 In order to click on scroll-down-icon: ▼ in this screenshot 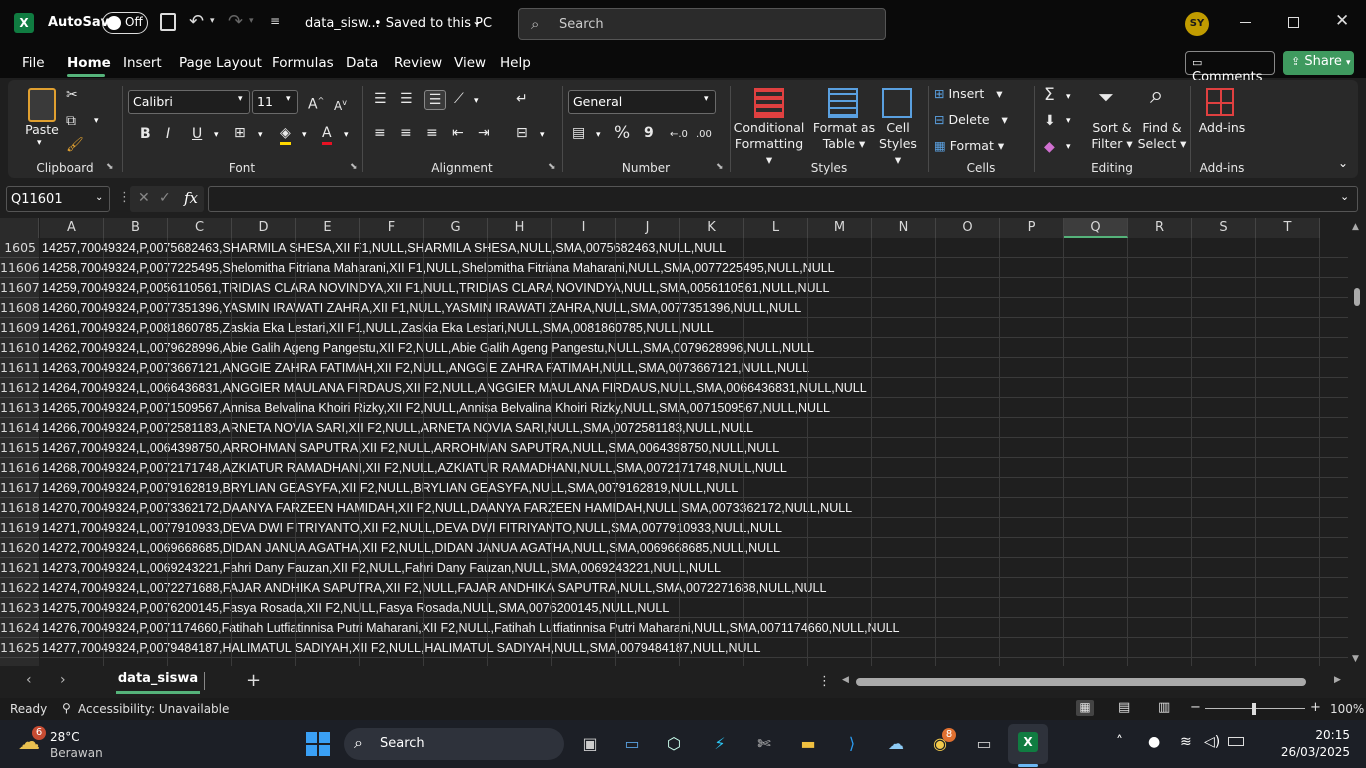, I will do `click(1355, 659)`.